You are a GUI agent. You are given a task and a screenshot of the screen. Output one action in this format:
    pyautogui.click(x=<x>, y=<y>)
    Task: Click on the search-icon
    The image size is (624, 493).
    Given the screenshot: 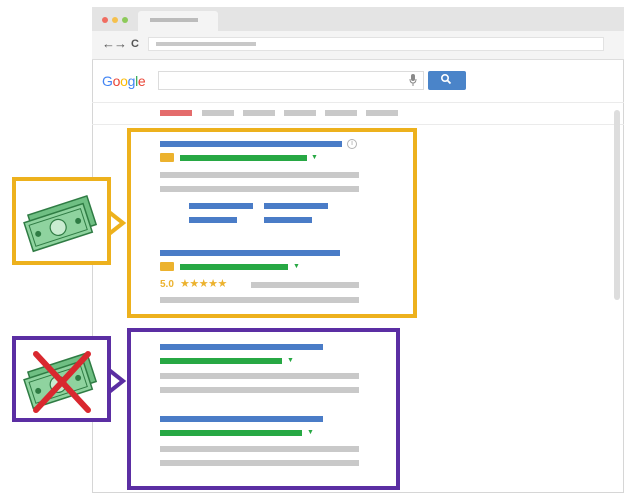 What is the action you would take?
    pyautogui.click(x=446, y=81)
    